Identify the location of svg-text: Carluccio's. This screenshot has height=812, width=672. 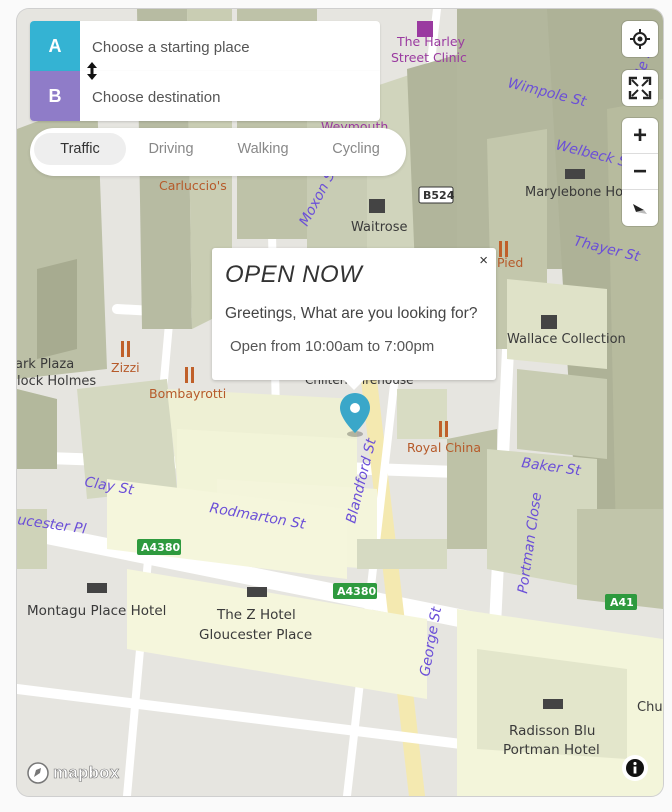
(193, 185).